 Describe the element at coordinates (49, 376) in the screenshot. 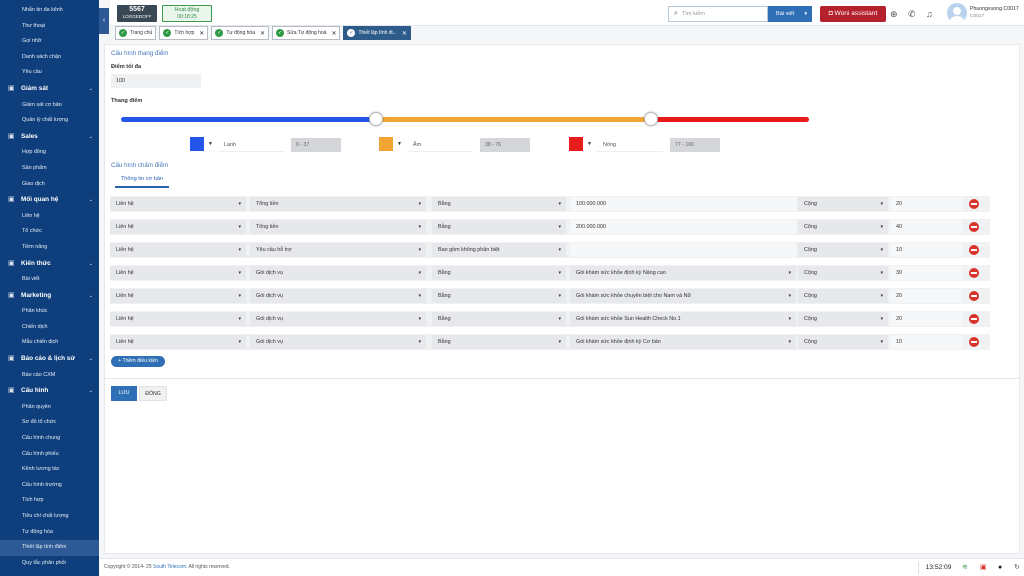

I see `sidebar-item: Báo cáo CXM` at that location.